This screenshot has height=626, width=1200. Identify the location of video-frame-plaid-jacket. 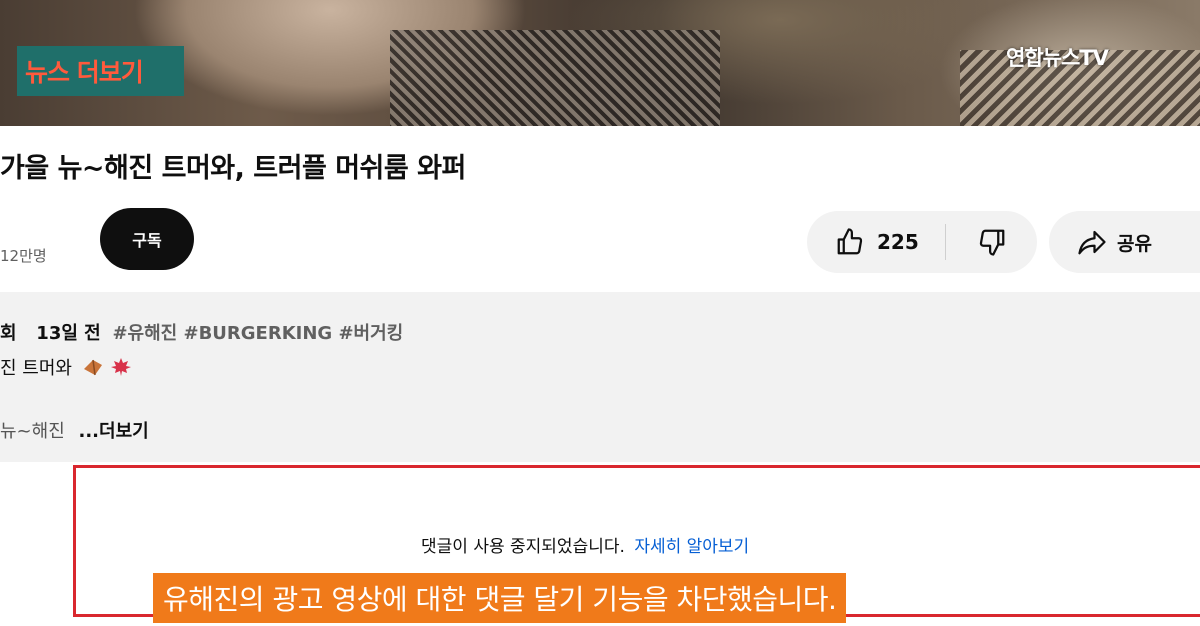
(555, 78).